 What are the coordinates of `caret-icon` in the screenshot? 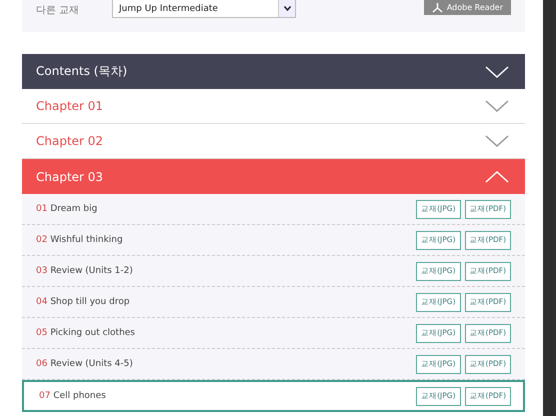 It's located at (287, 8).